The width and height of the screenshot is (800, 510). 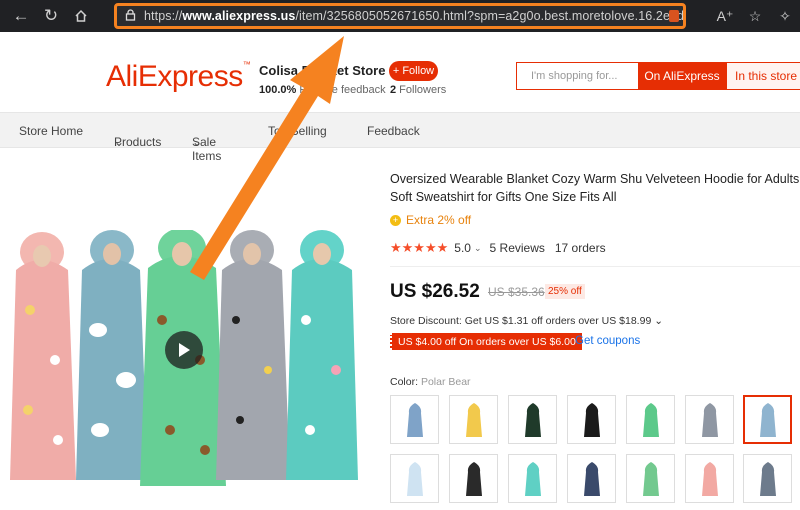 I want to click on lock-icon, so click(x=130, y=16).